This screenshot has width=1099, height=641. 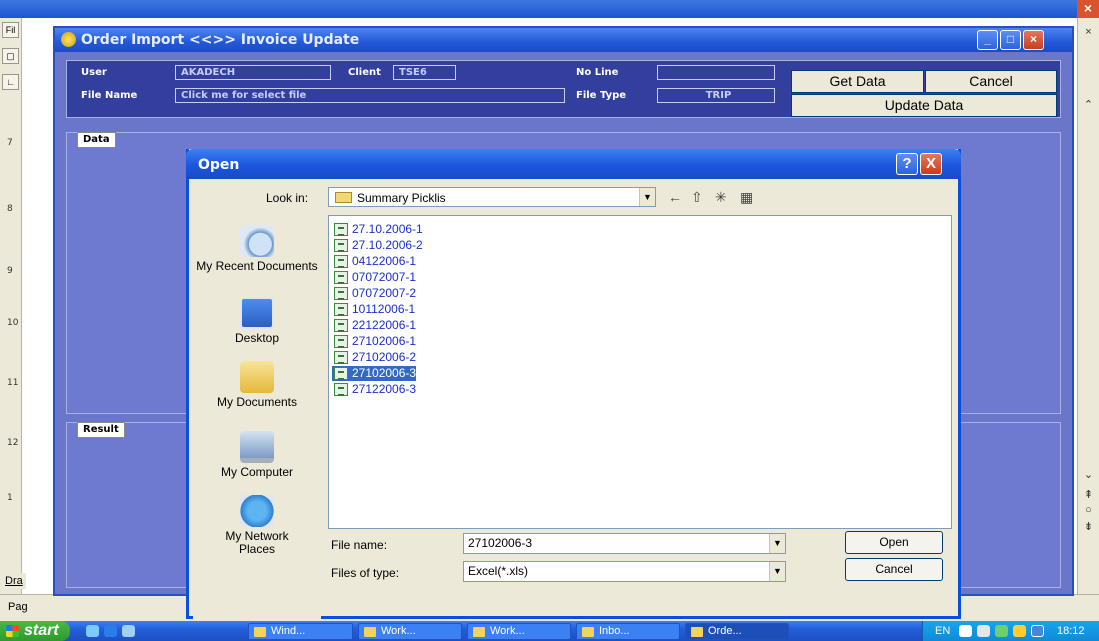 I want to click on client-field: TSE6, so click(x=424, y=72).